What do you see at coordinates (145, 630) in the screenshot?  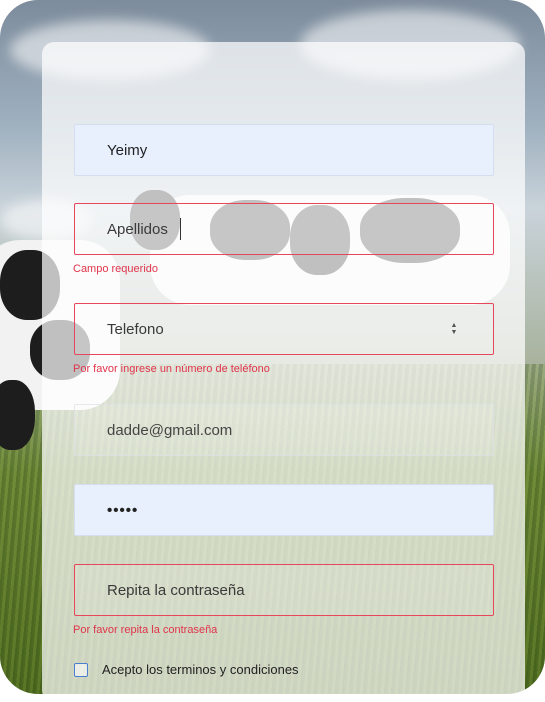 I see `repeat-password-error: Por favor repita la contraseña` at bounding box center [145, 630].